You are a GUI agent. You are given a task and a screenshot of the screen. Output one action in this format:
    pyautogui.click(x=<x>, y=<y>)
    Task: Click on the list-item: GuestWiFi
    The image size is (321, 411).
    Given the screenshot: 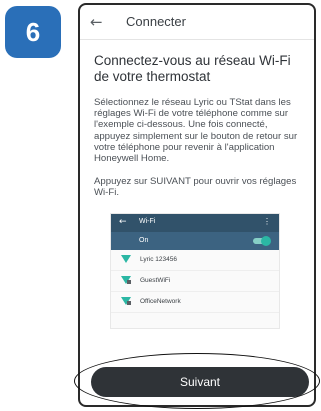 What is the action you would take?
    pyautogui.click(x=195, y=281)
    